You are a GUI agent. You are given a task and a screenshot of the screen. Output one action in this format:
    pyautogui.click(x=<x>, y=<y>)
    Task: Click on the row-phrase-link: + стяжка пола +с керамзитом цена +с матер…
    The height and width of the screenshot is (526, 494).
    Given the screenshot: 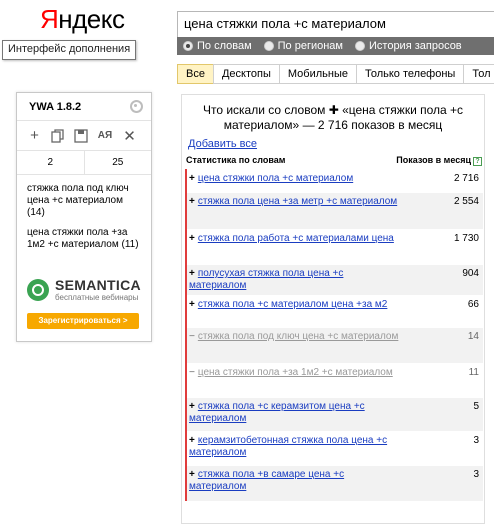 What is the action you would take?
    pyautogui.click(x=294, y=416)
    